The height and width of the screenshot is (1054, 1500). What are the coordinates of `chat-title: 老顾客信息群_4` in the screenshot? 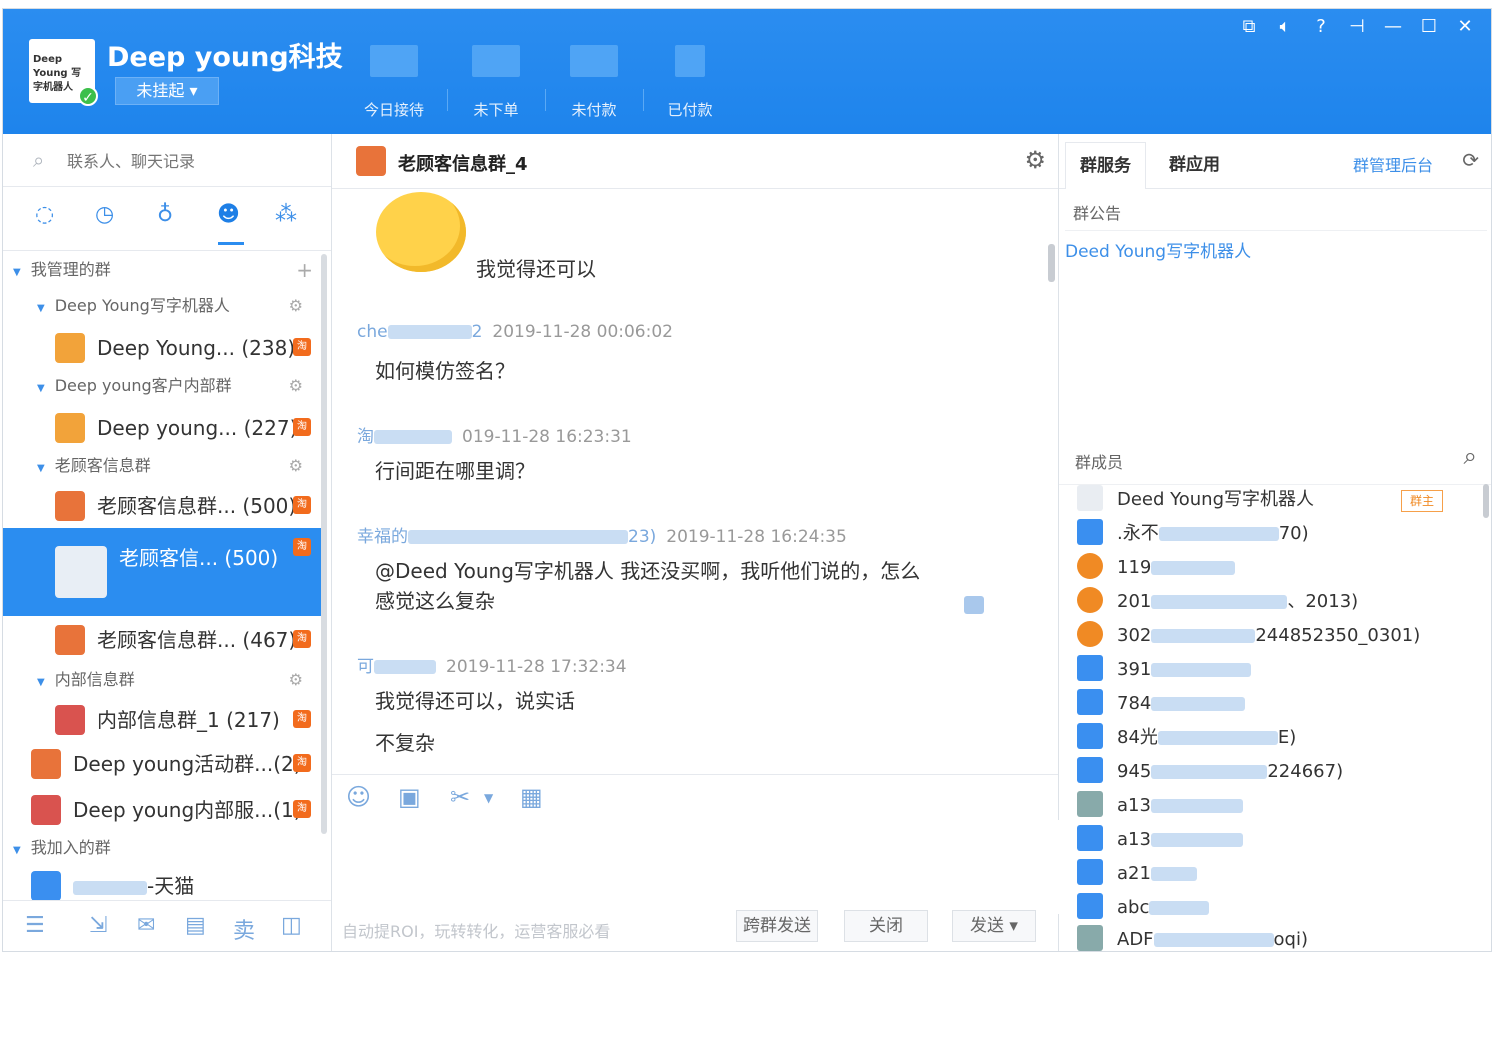 It's located at (463, 164).